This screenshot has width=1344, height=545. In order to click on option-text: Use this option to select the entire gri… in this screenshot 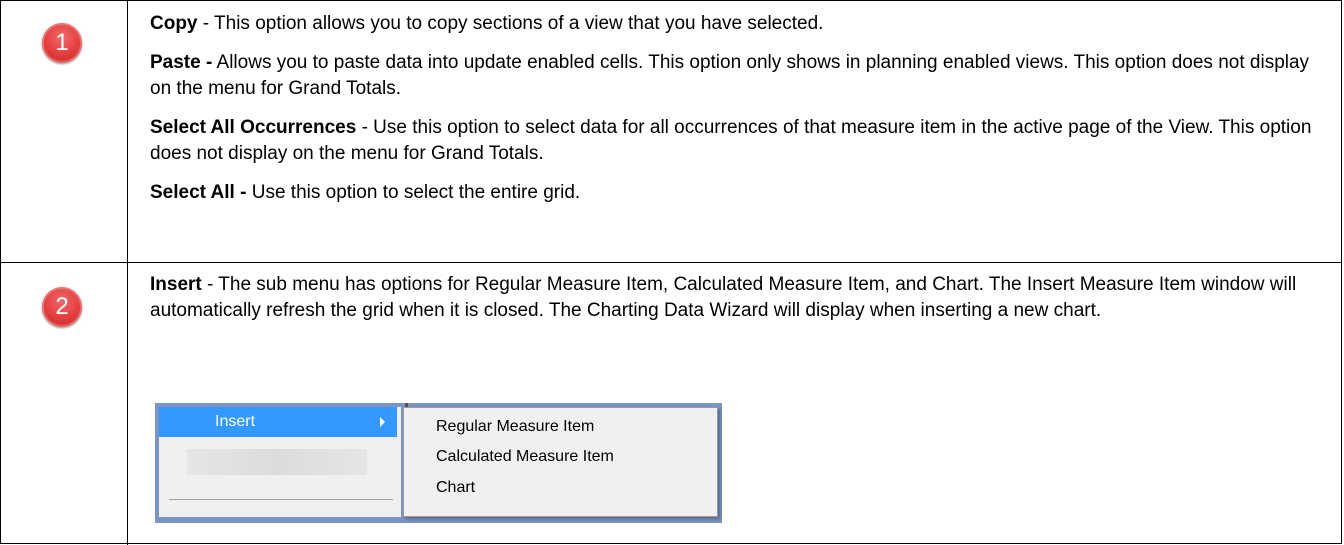, I will do `click(413, 192)`.